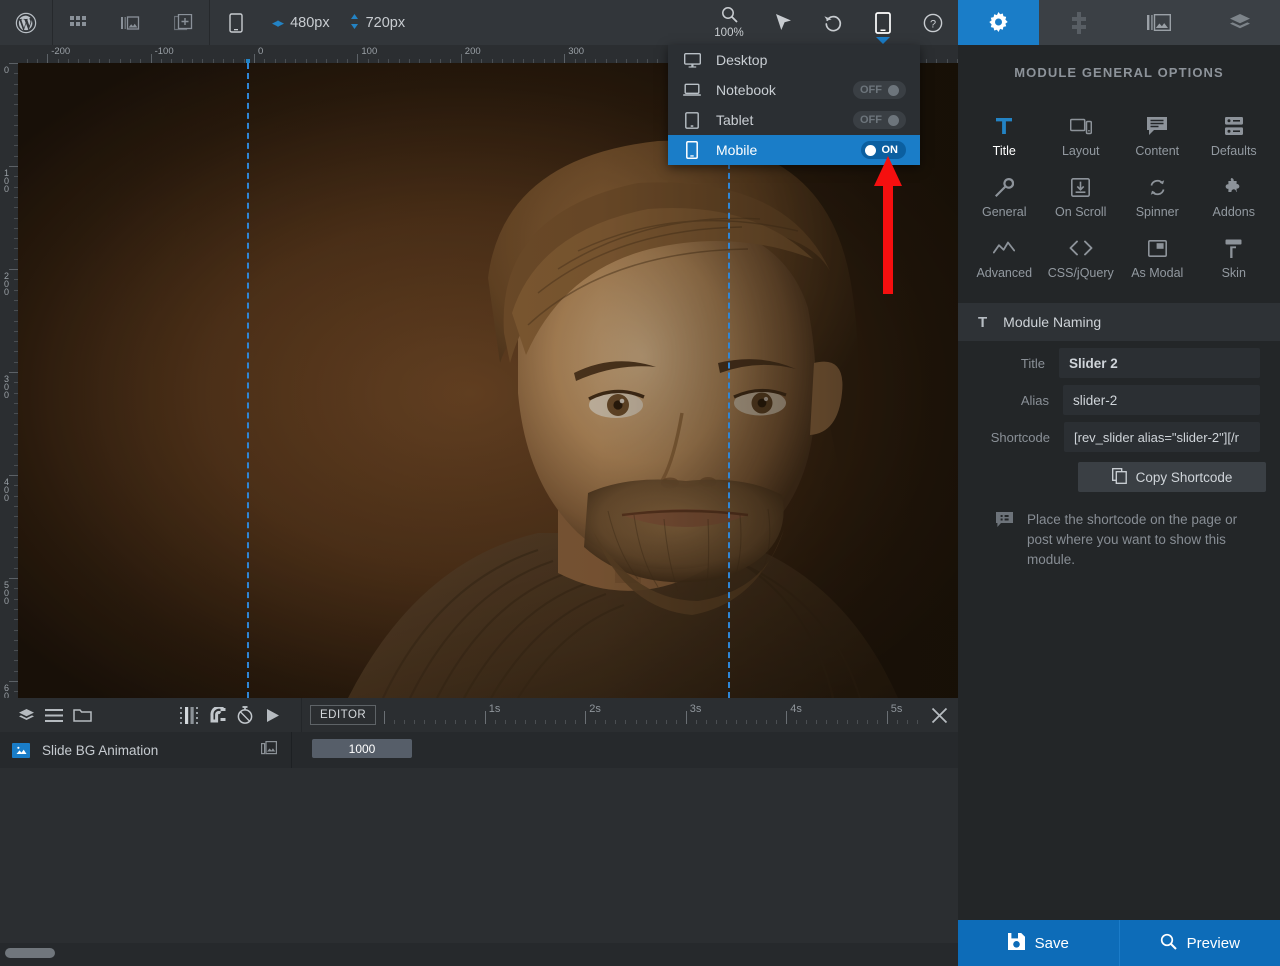  Describe the element at coordinates (729, 22) in the screenshot. I see `zoom-control: 100%` at that location.